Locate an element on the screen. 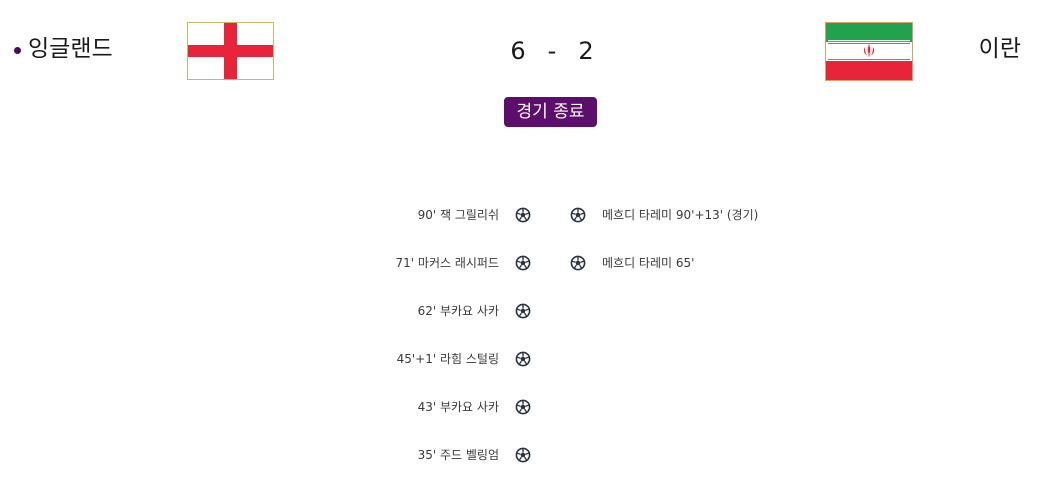 The image size is (1055, 483). goal-event-text: 90' 잭 그릴리쉬 is located at coordinates (458, 215).